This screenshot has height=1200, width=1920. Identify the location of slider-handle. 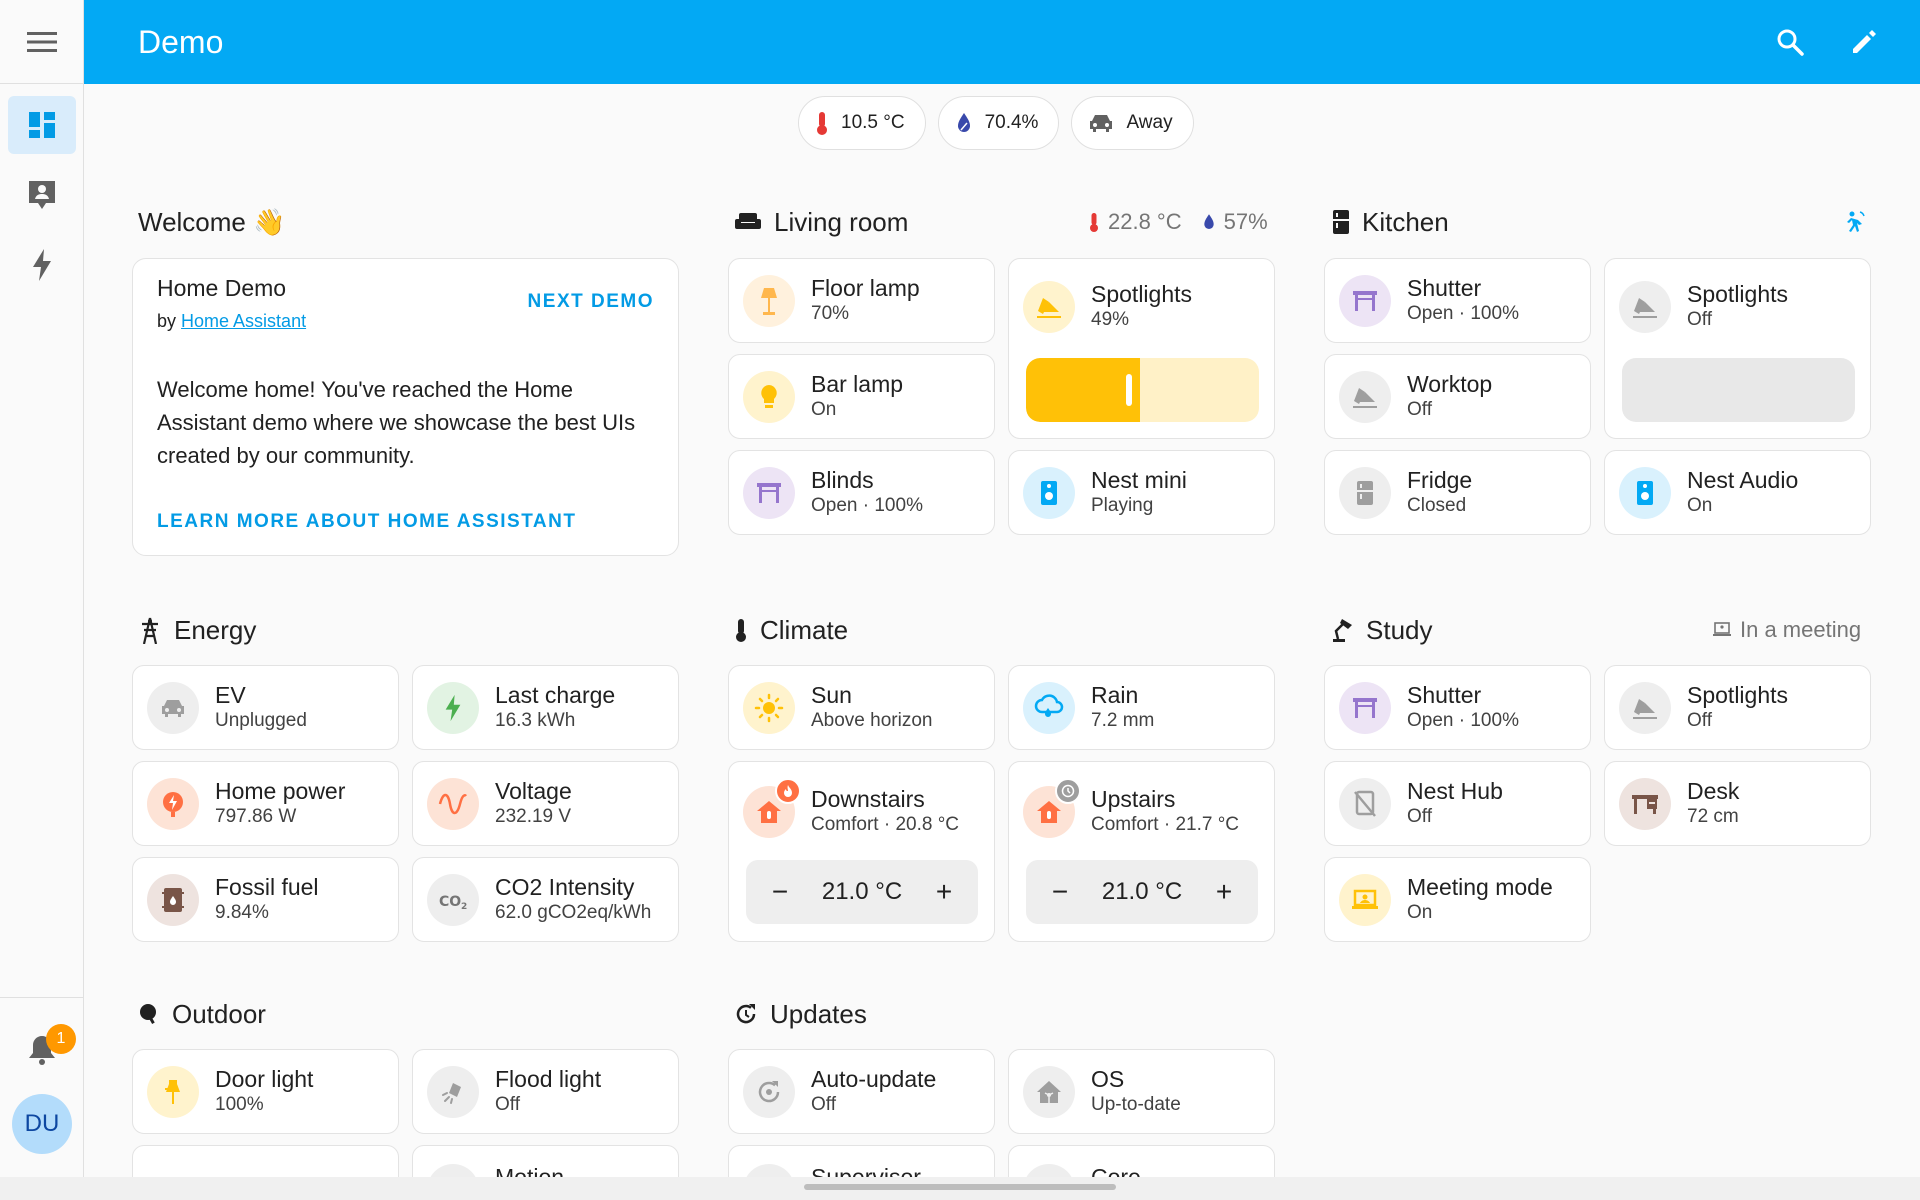
(1129, 390).